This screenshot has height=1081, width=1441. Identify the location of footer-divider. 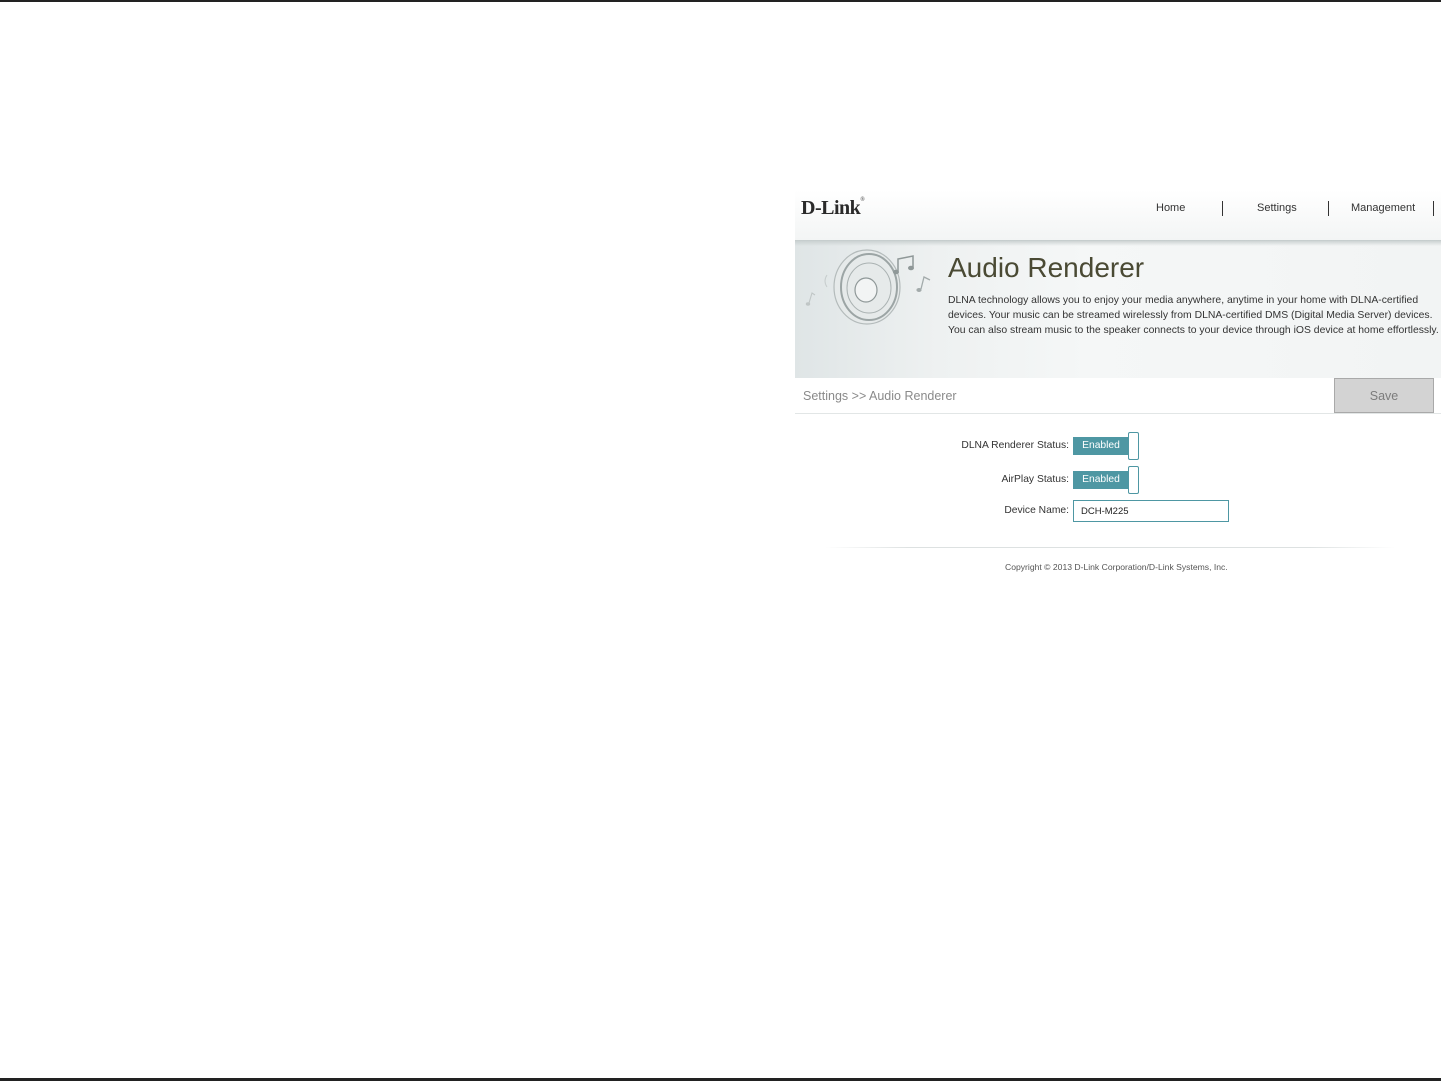
(1110, 547).